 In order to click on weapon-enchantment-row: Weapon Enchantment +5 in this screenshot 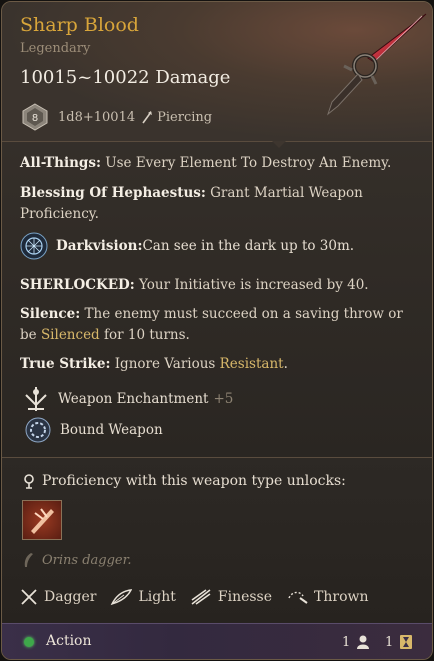, I will do `click(127, 399)`.